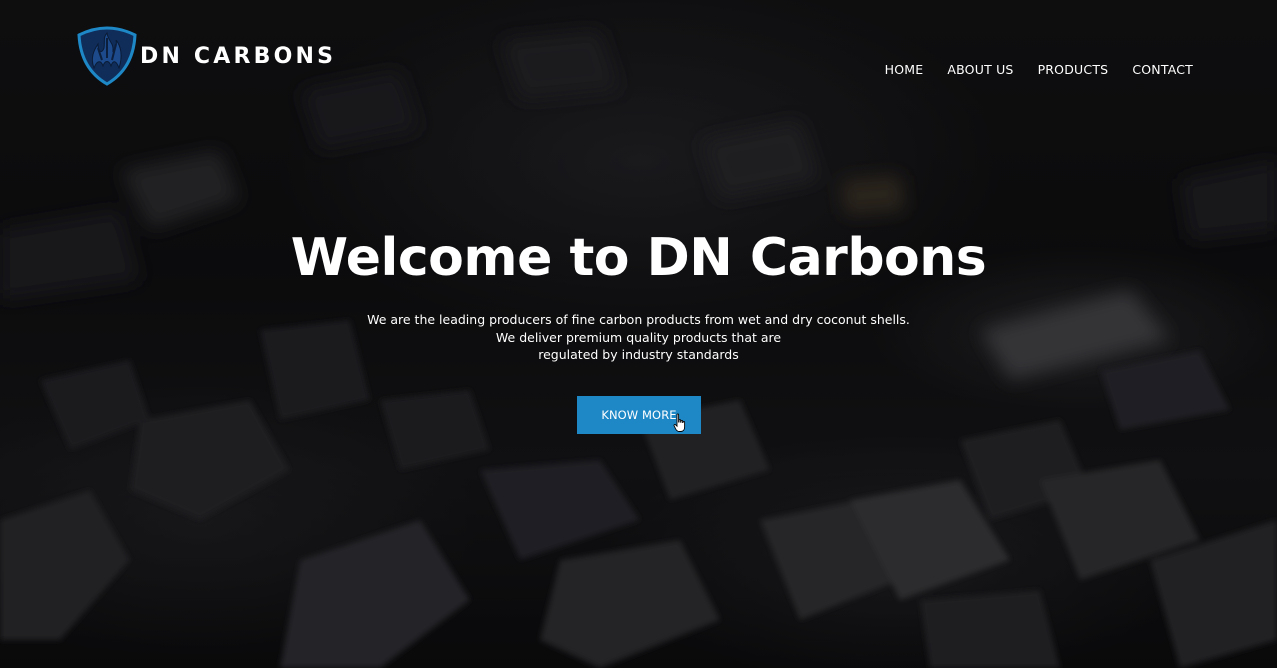  I want to click on nav-item-home: HOME, so click(904, 69).